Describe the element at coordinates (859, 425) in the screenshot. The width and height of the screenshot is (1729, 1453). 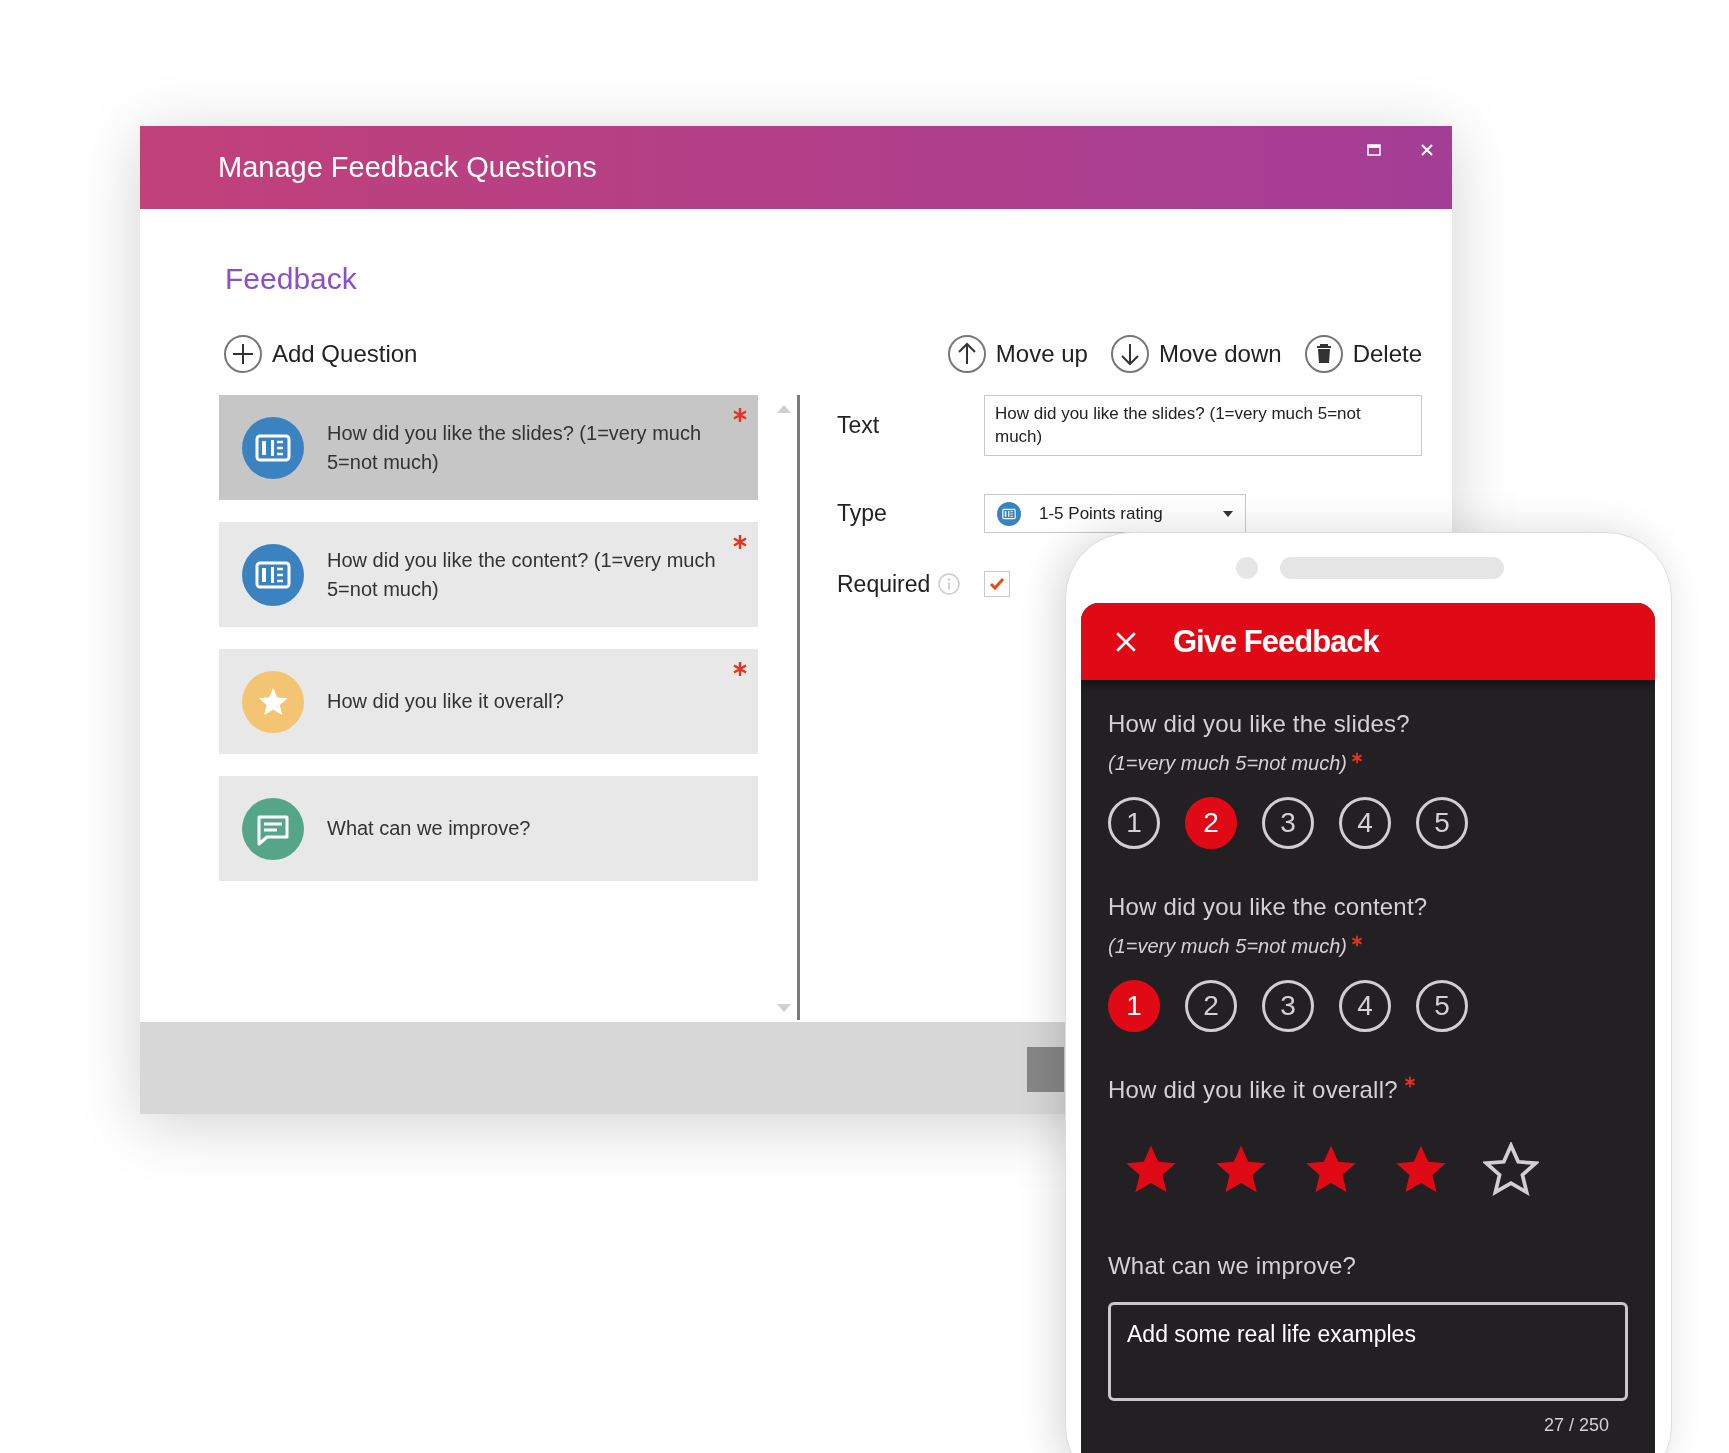
I see `field-label: Text` at that location.